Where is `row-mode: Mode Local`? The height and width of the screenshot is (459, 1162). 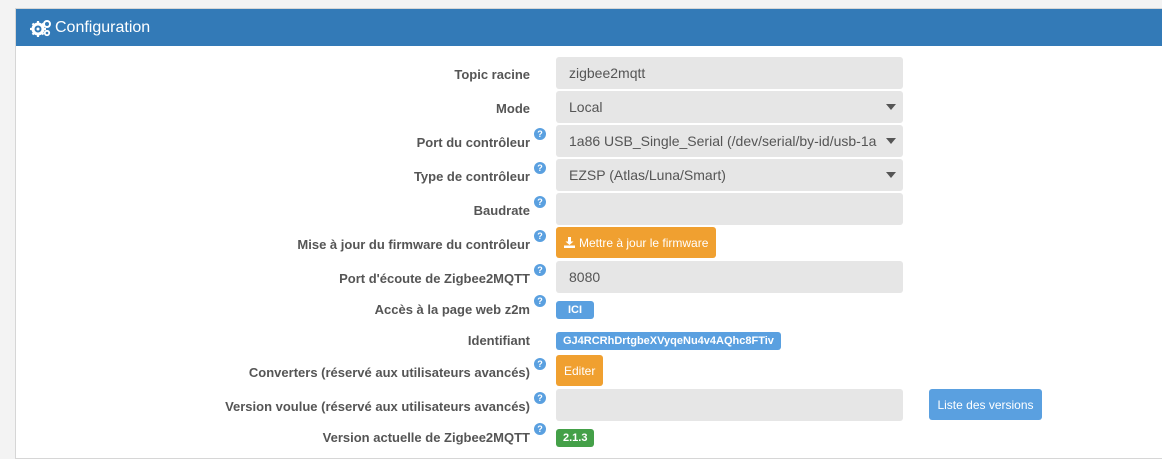 row-mode: Mode Local is located at coordinates (589, 108).